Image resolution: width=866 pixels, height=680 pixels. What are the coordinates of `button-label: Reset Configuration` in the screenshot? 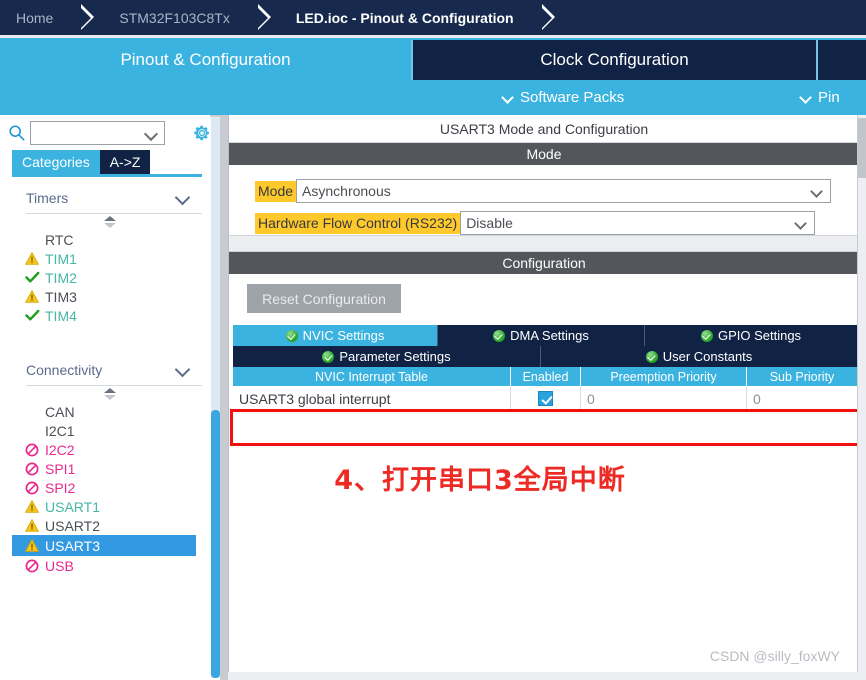 It's located at (324, 298).